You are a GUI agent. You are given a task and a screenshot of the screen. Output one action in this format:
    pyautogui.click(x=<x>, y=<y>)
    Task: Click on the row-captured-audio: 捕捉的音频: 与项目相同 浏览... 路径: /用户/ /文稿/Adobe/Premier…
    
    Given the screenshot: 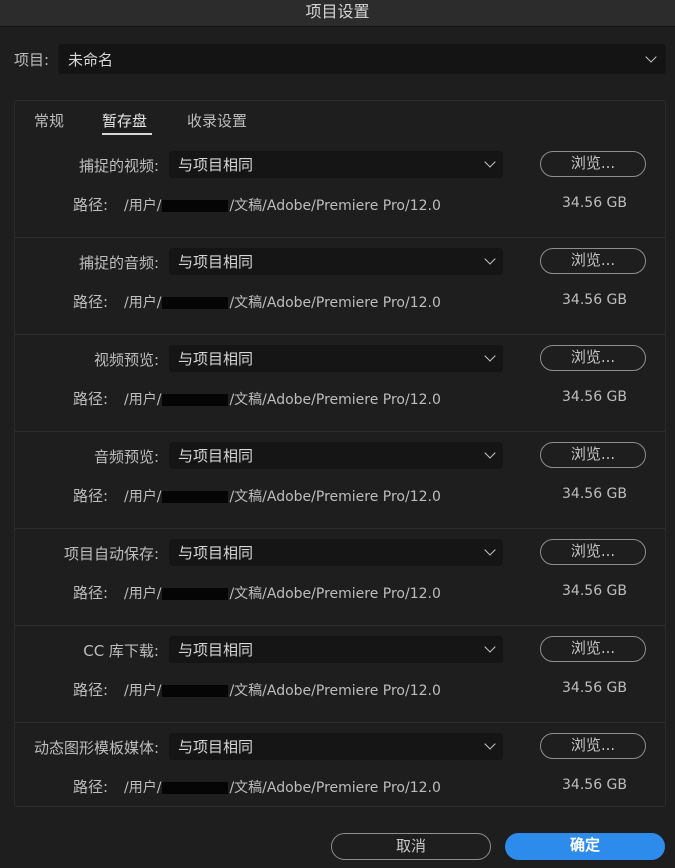 What is the action you would take?
    pyautogui.click(x=340, y=286)
    